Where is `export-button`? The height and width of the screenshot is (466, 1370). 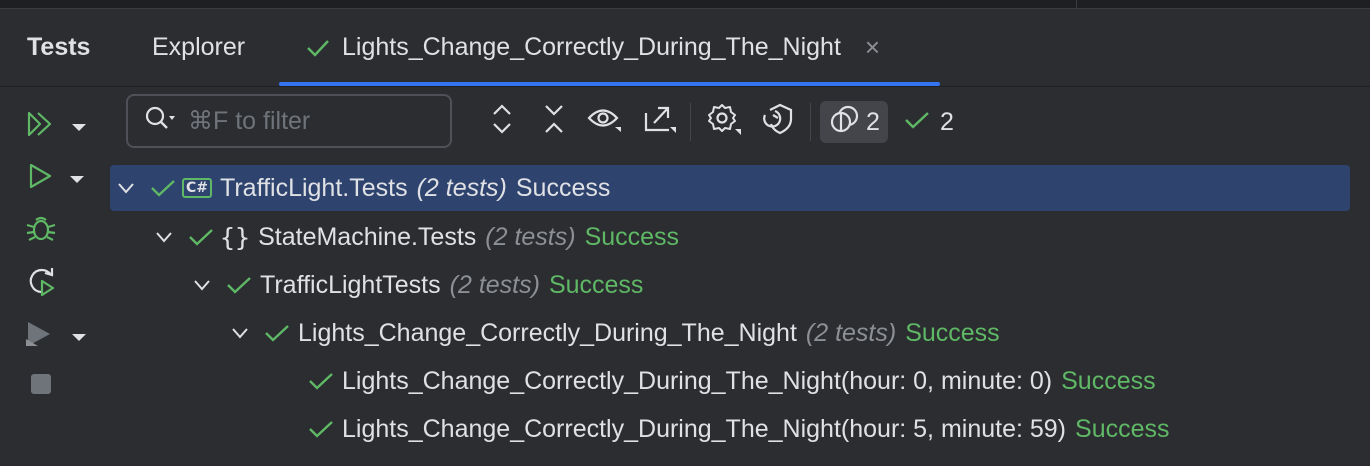 export-button is located at coordinates (660, 121).